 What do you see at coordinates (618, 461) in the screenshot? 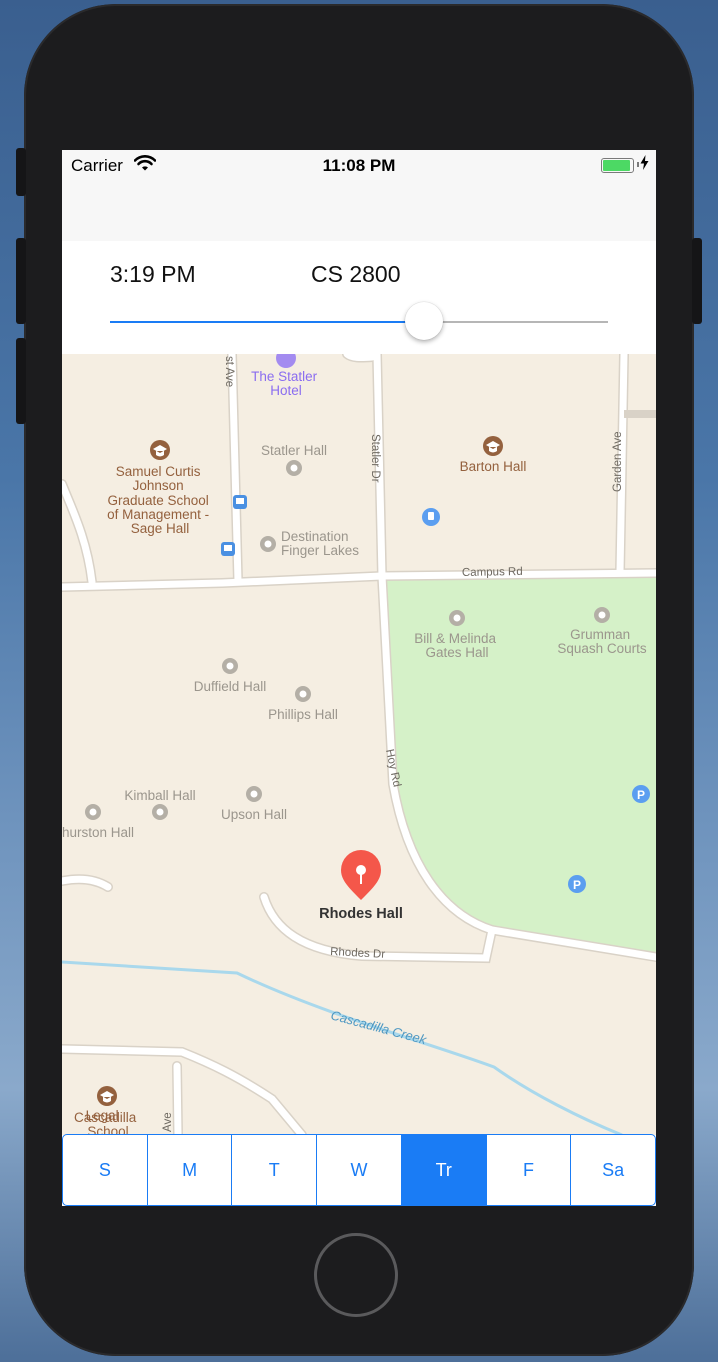
I see `street-label-garden-ave: Garden Ave` at bounding box center [618, 461].